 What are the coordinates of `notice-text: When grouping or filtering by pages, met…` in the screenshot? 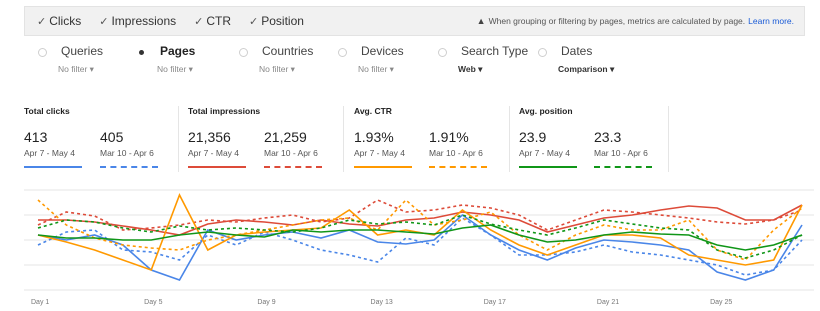 It's located at (617, 21).